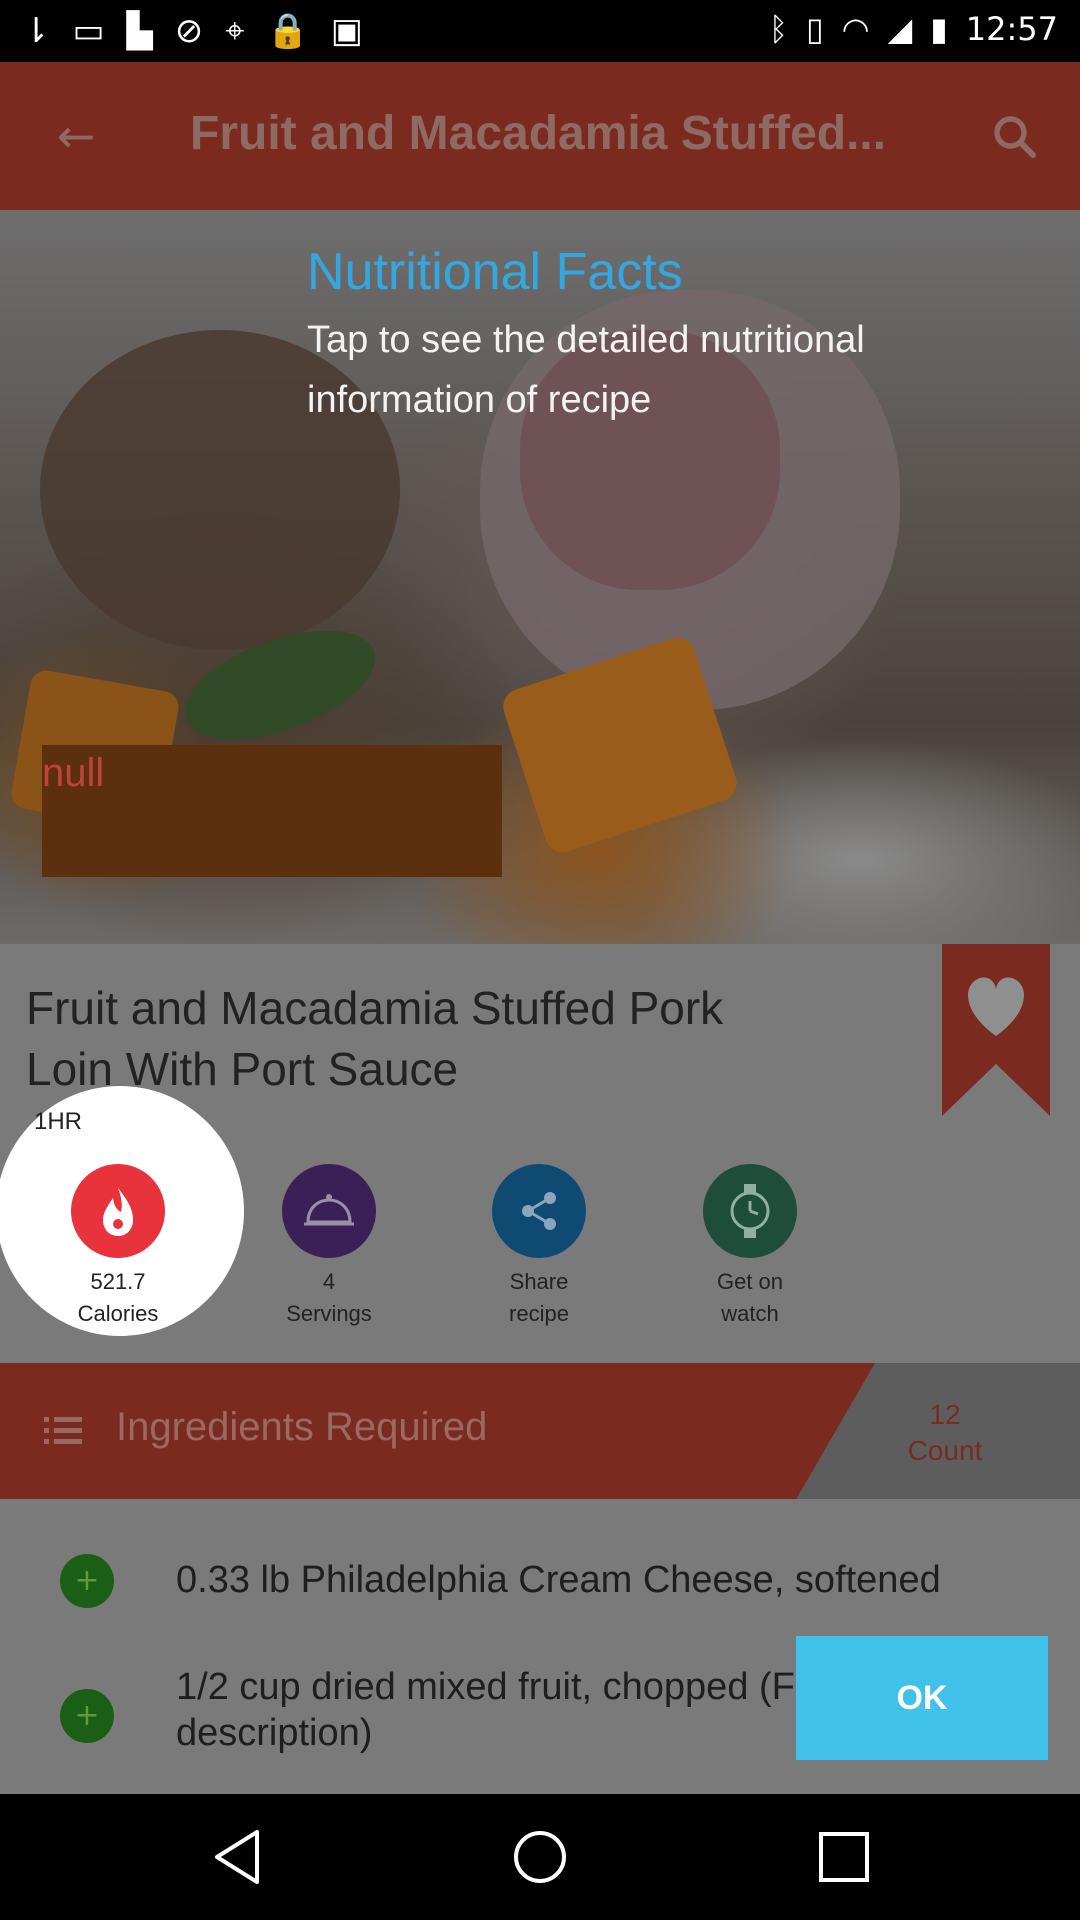 Image resolution: width=1080 pixels, height=1920 pixels. I want to click on flame-icon, so click(118, 1211).